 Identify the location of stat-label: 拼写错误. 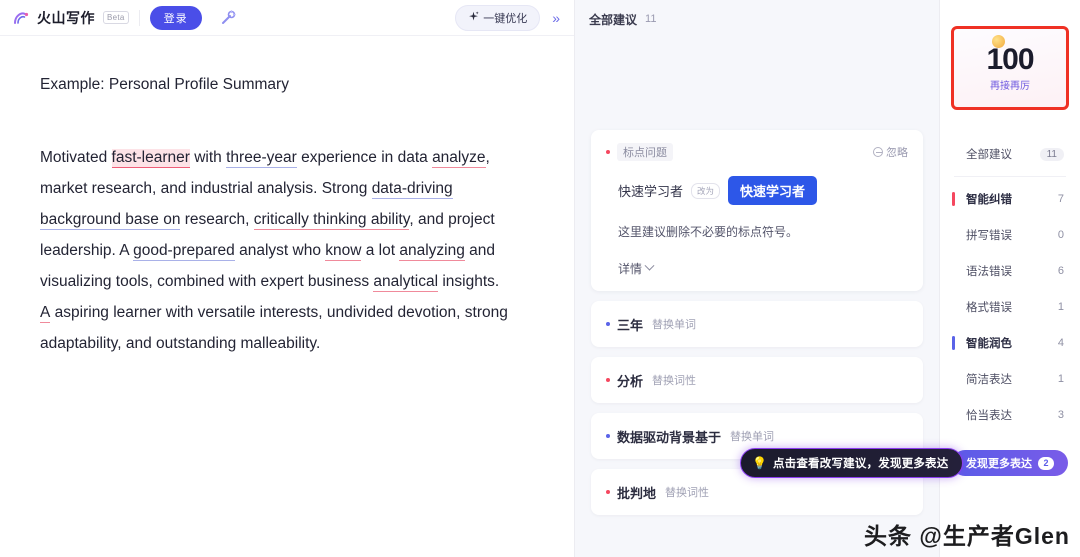
(989, 236).